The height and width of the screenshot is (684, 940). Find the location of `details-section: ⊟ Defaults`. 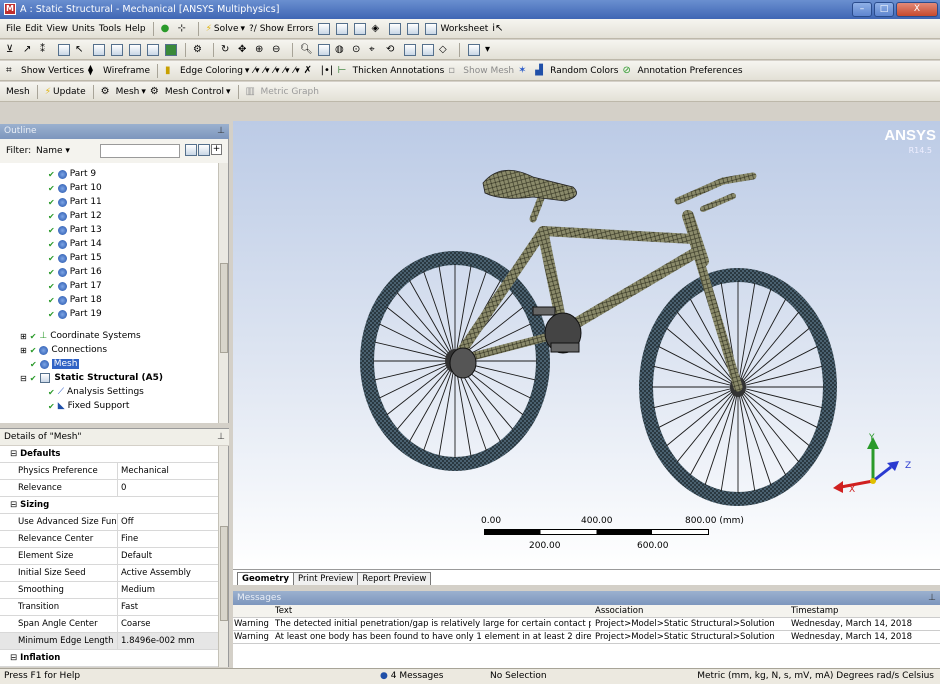

details-section: ⊟ Defaults is located at coordinates (109, 454).